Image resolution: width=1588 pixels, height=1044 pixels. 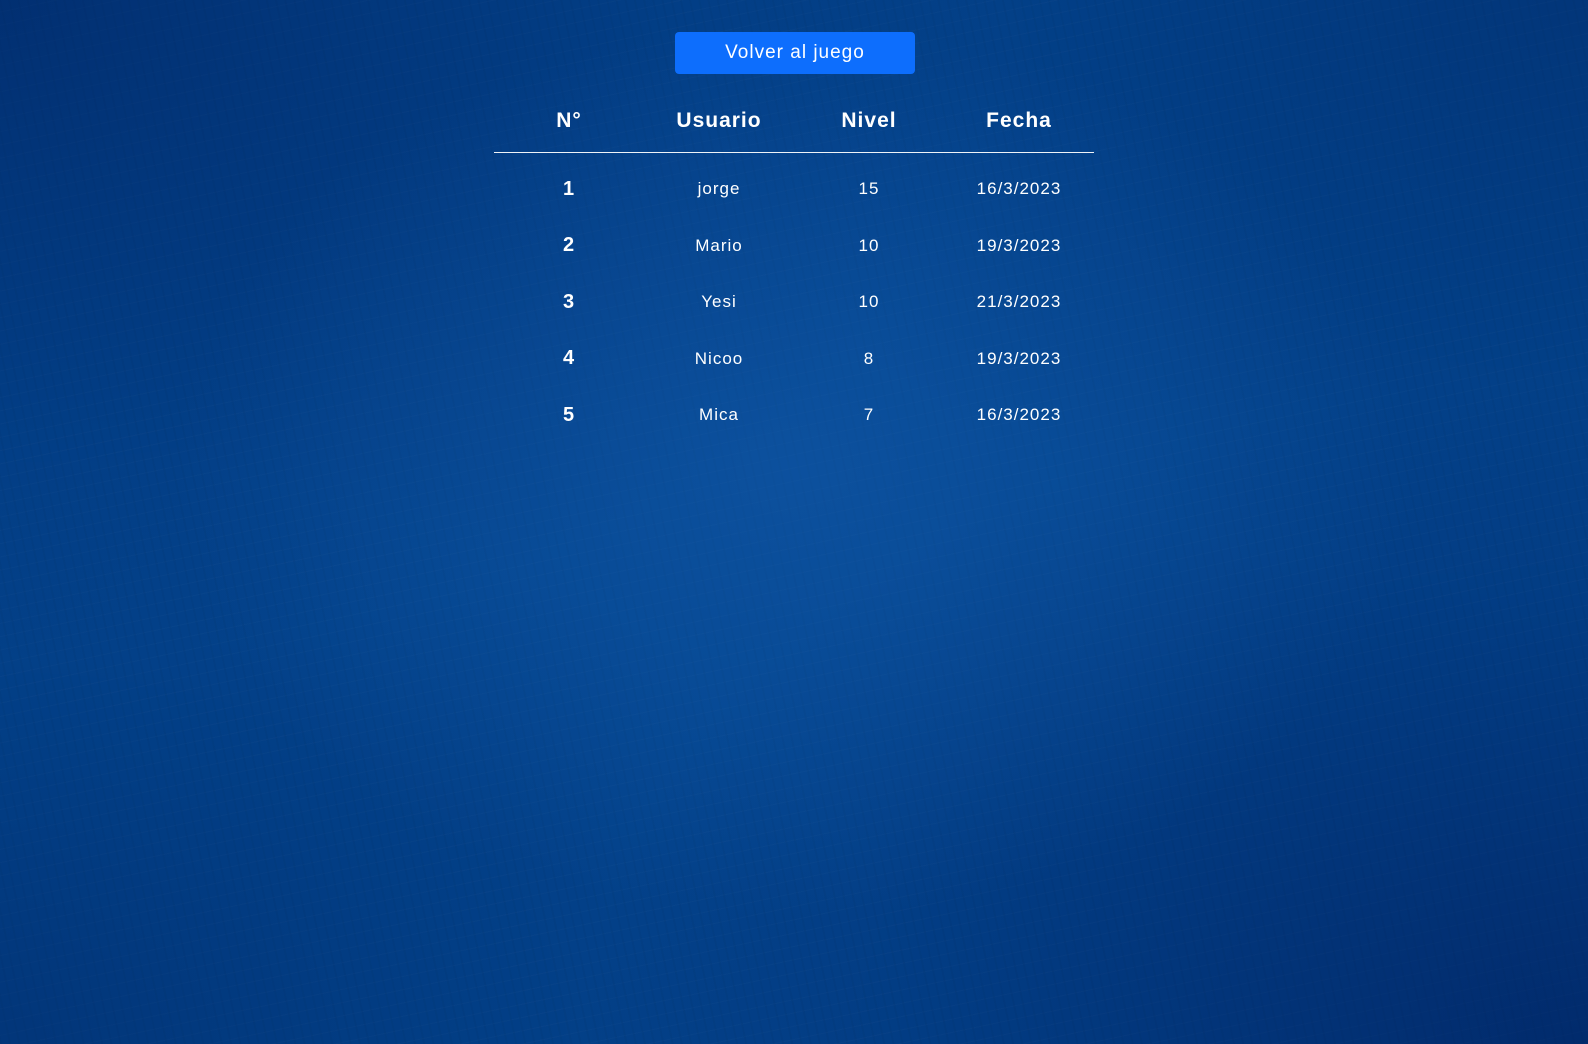 What do you see at coordinates (869, 358) in the screenshot?
I see `level-cell: 8` at bounding box center [869, 358].